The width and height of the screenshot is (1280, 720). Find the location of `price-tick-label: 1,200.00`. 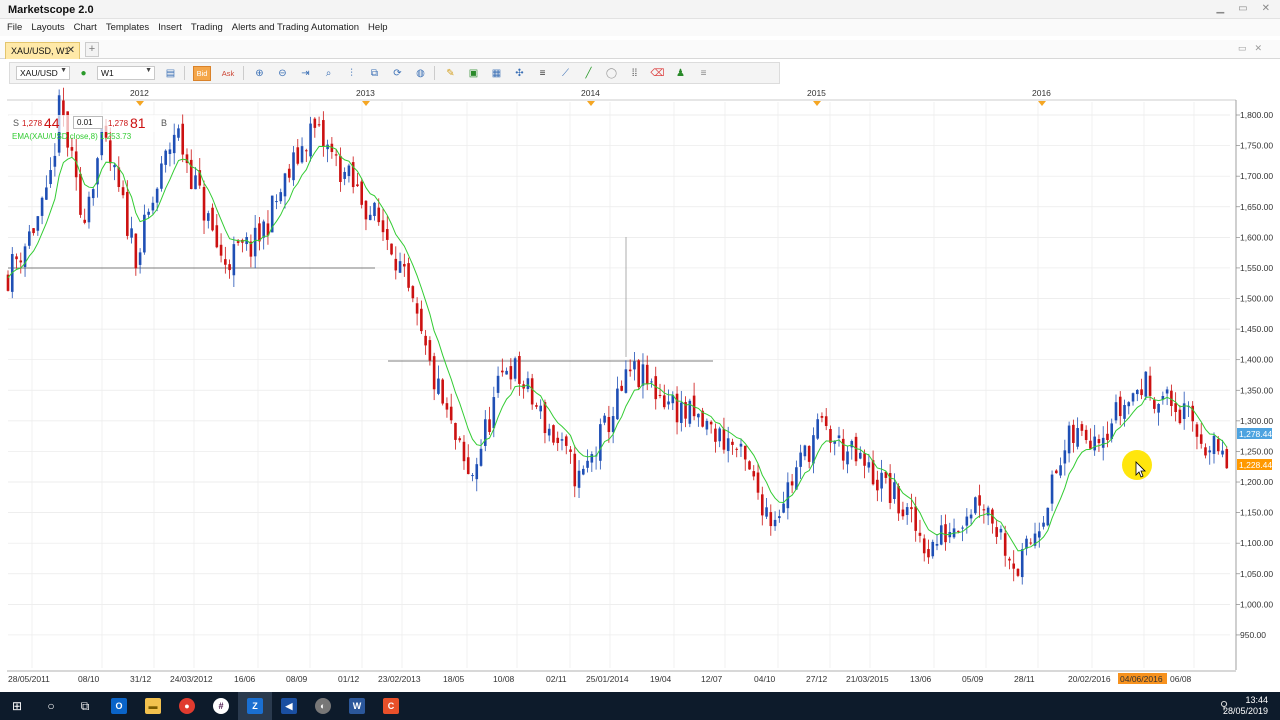

price-tick-label: 1,200.00 is located at coordinates (1256, 482).